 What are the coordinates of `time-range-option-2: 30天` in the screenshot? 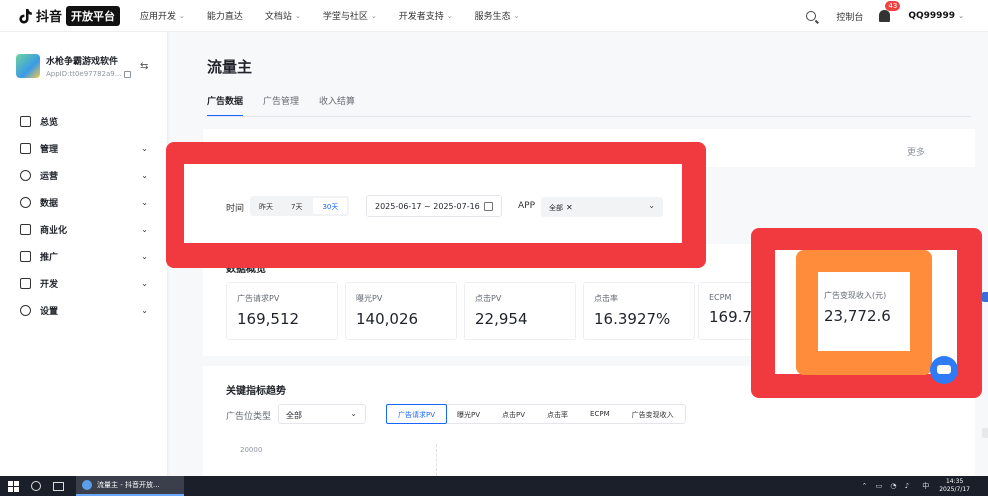 It's located at (330, 206).